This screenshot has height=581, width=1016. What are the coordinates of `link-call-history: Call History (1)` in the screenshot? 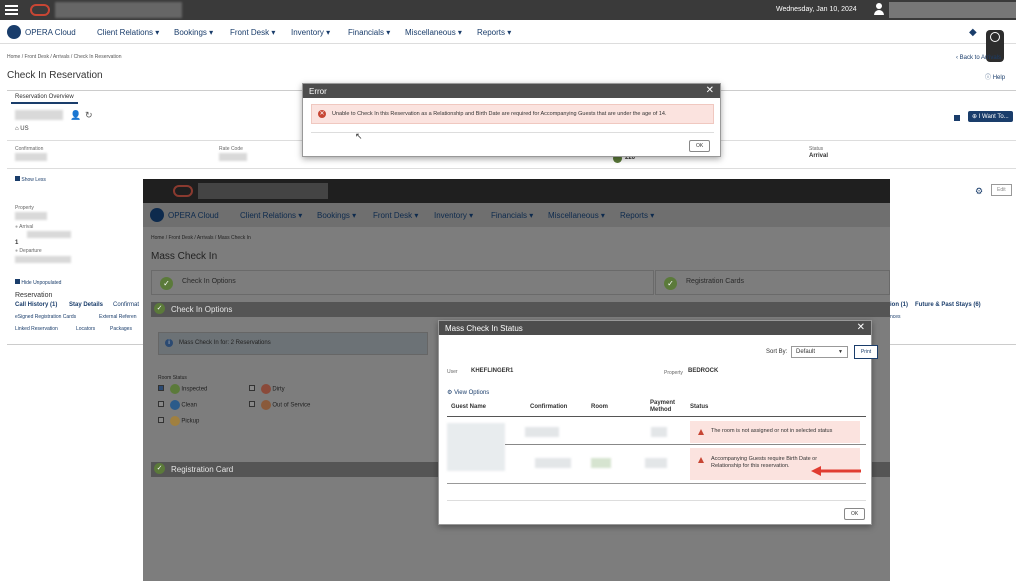 It's located at (36, 305).